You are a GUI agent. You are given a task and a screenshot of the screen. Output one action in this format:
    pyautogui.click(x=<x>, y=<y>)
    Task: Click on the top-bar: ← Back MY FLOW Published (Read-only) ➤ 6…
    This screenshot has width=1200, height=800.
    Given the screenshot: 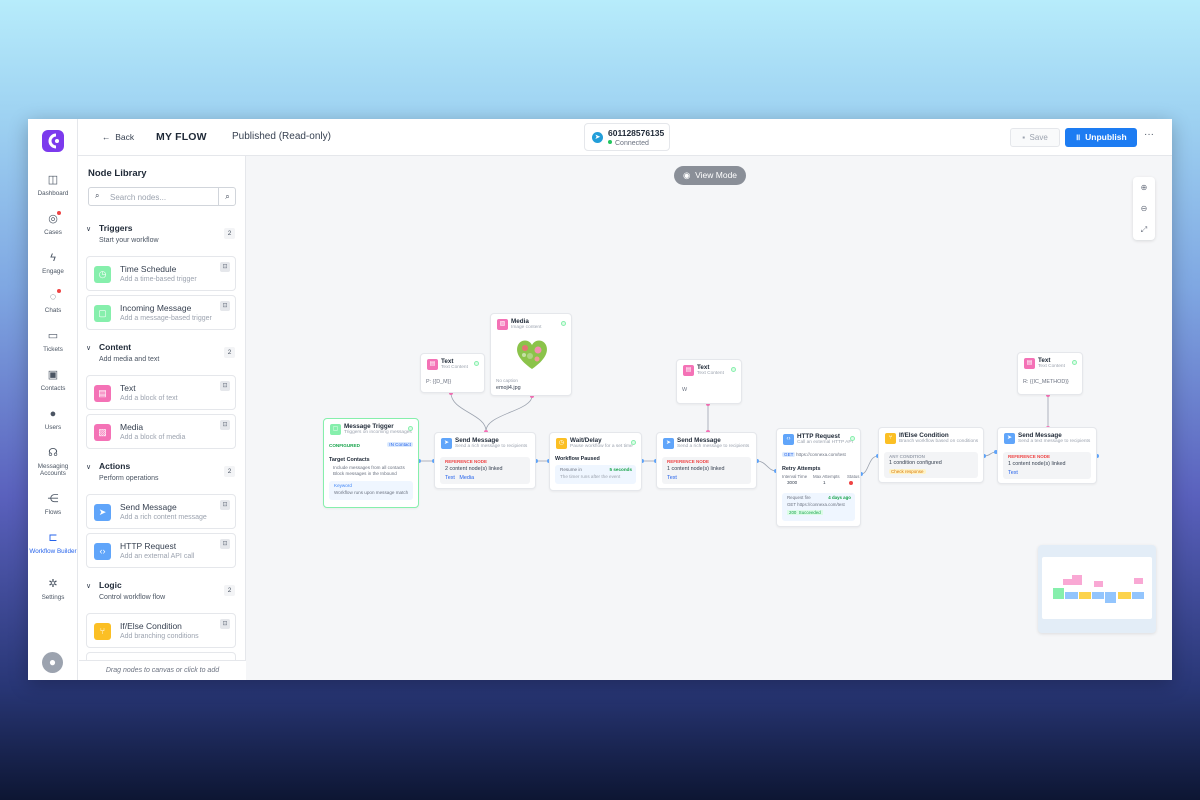 What is the action you would take?
    pyautogui.click(x=625, y=137)
    